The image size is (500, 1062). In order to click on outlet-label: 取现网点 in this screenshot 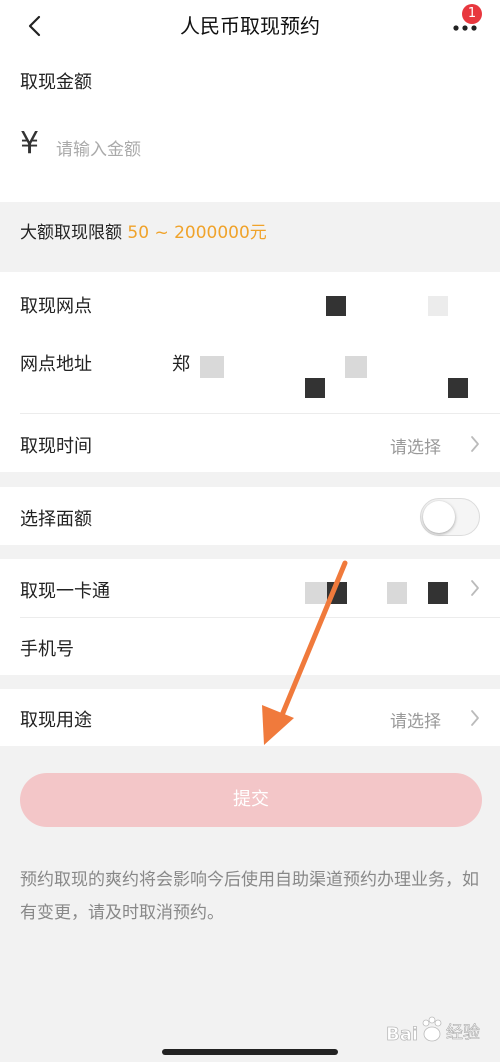, I will do `click(56, 306)`.